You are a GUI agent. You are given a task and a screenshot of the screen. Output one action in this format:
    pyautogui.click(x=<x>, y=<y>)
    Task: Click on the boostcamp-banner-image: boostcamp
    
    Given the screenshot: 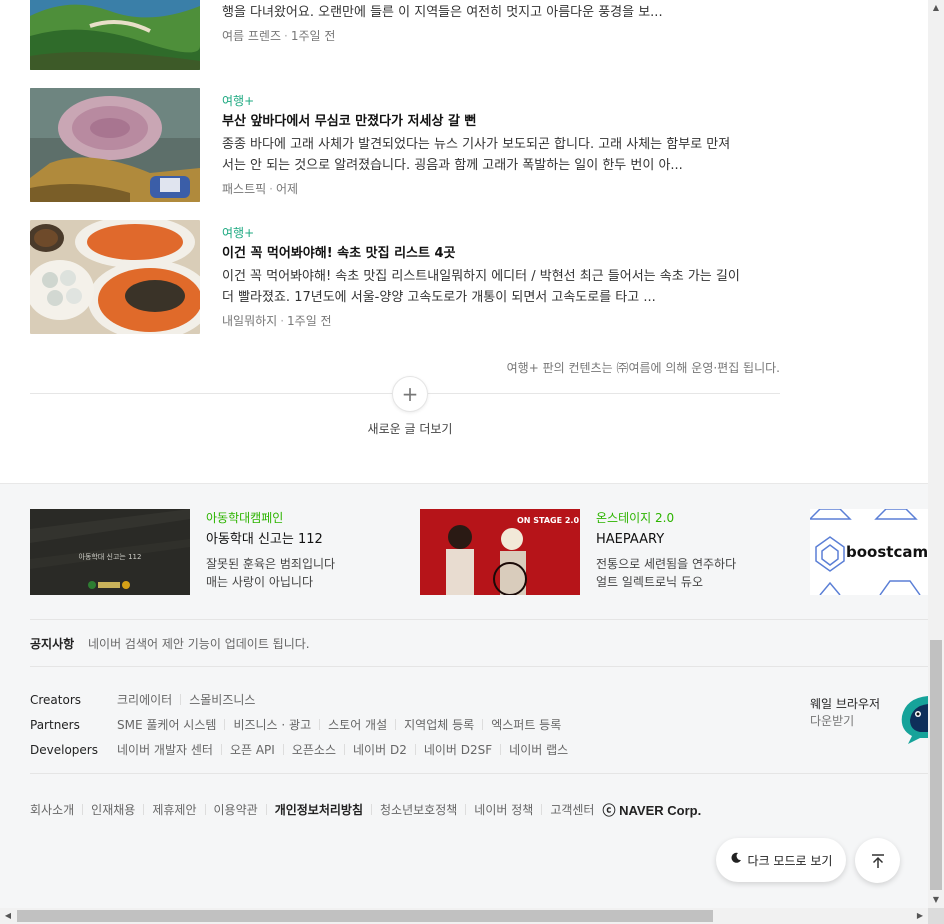 What is the action you would take?
    pyautogui.click(x=869, y=552)
    